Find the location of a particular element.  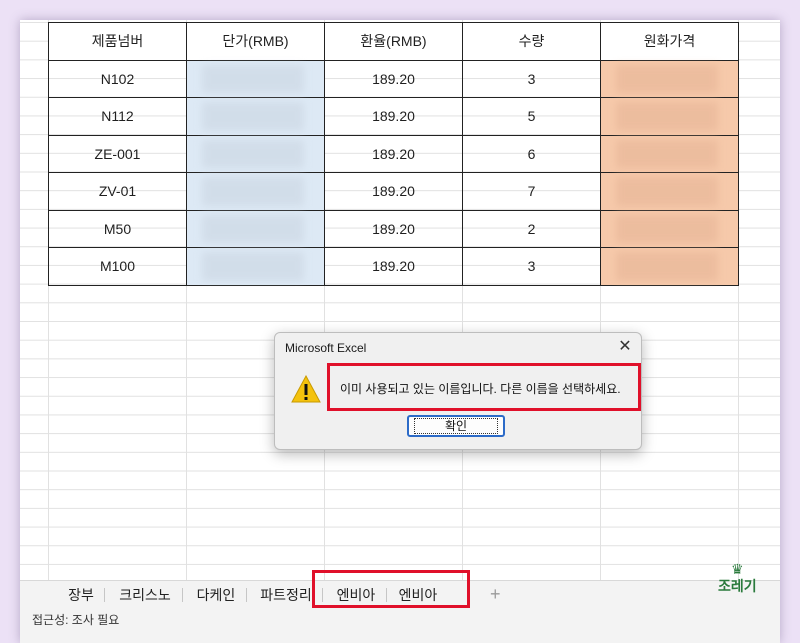

header-row: 제품넘버 단가(RMB) 환율(RMB) 수량 원화가격 is located at coordinates (393, 41).